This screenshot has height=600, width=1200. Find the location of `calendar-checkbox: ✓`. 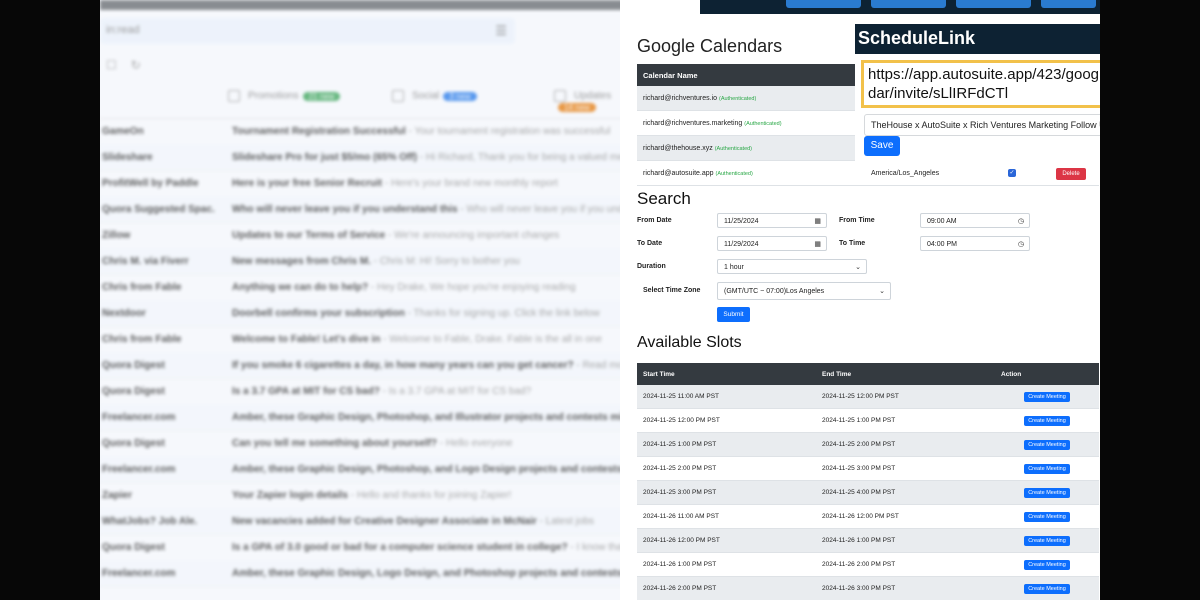

calendar-checkbox: ✓ is located at coordinates (1012, 173).